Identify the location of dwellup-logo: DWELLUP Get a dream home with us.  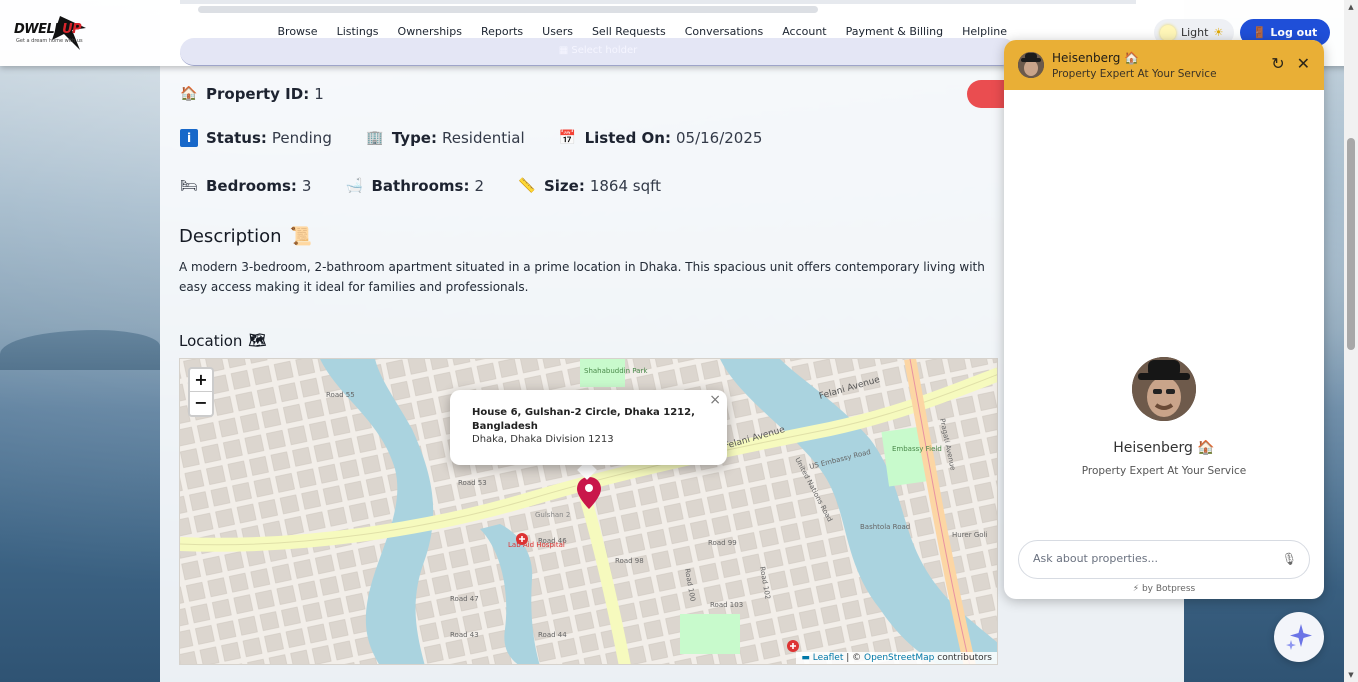
(51, 33).